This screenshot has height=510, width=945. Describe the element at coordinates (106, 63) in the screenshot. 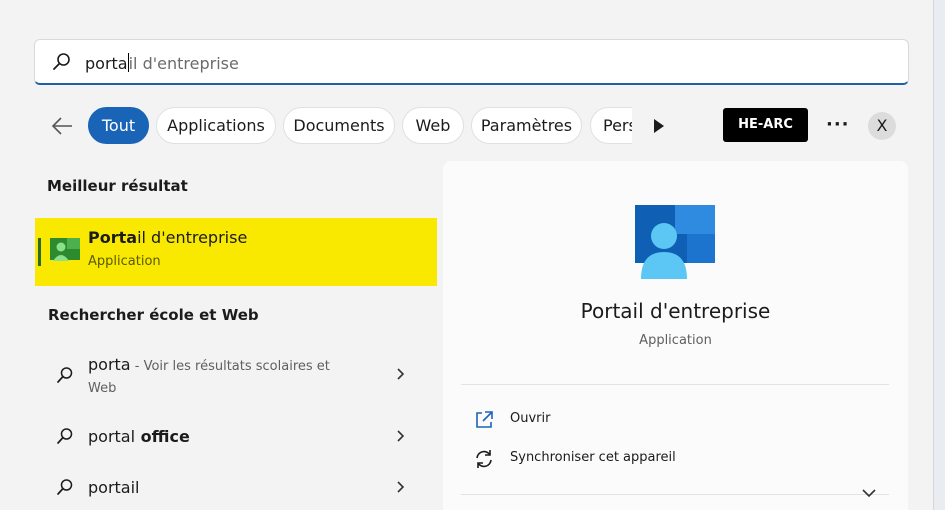

I see `search-typed-text: porta` at that location.